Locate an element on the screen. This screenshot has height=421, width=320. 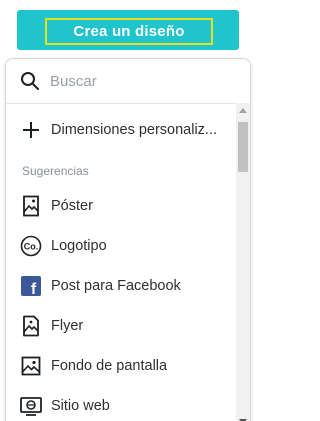
suggestion-item-poster: Póster is located at coordinates (120, 206).